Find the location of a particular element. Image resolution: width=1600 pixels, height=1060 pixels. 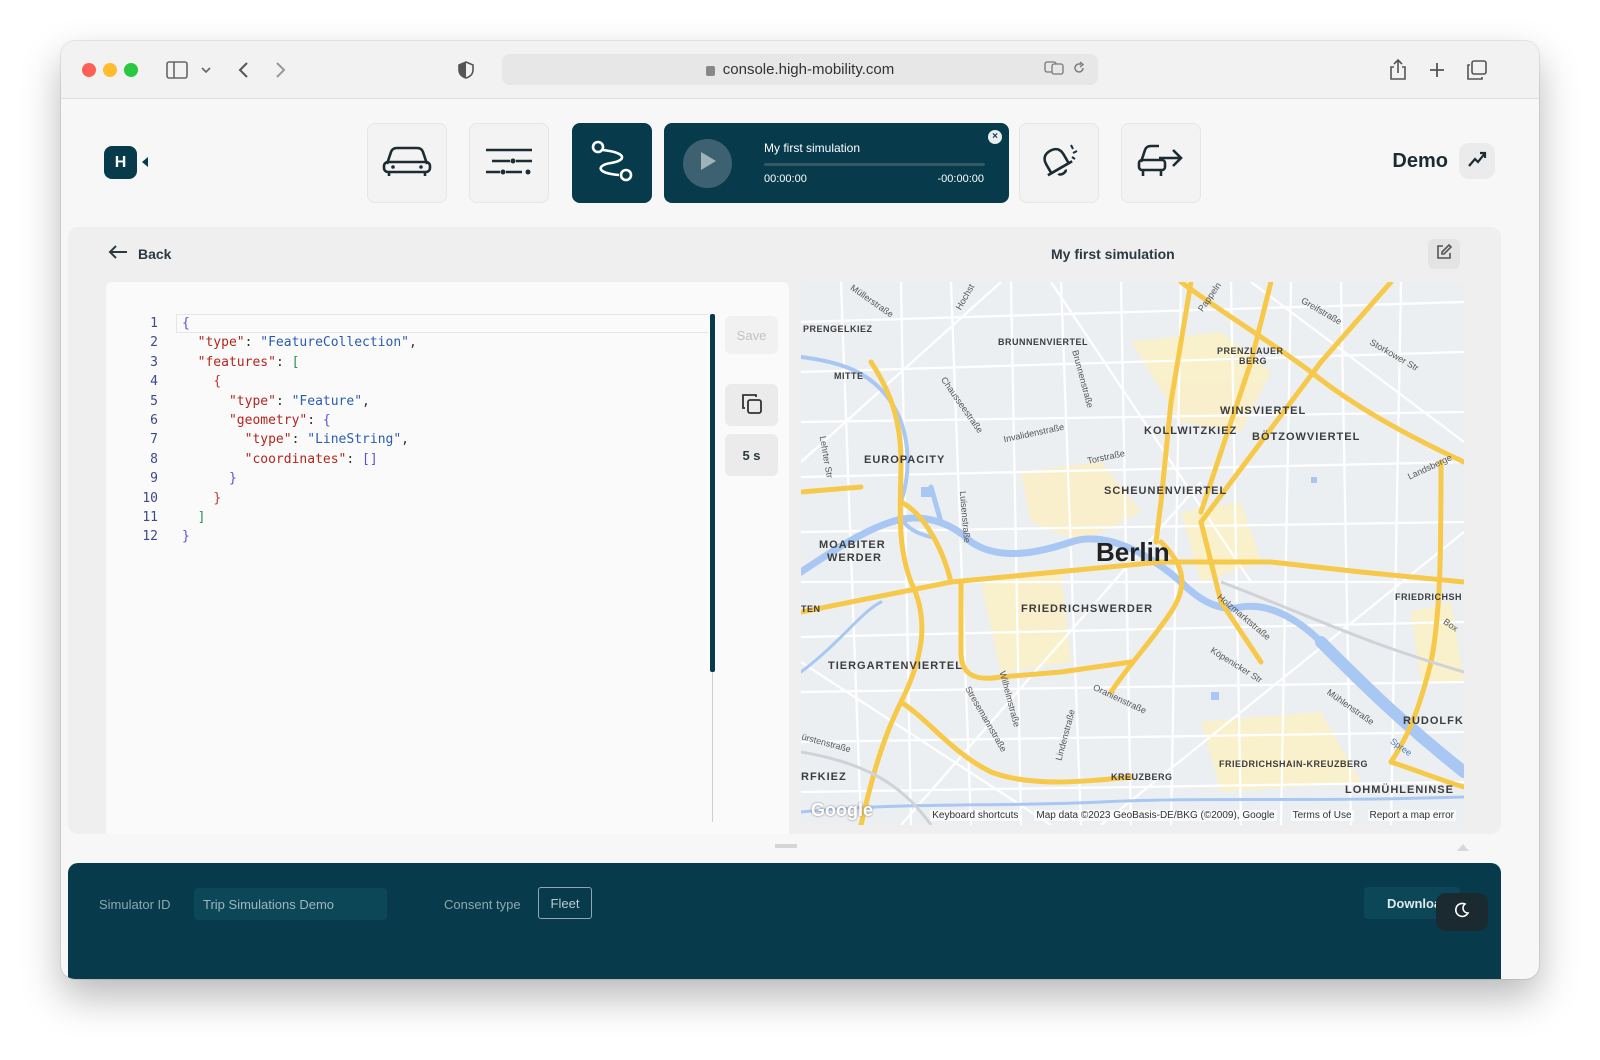

shield-icon is located at coordinates (466, 70).